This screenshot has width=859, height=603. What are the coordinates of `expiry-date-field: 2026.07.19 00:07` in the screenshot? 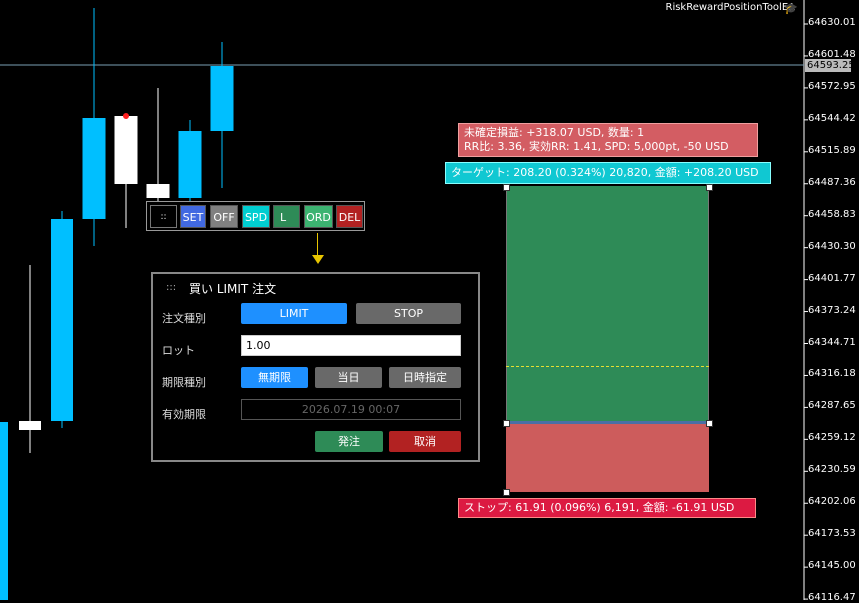 It's located at (351, 409).